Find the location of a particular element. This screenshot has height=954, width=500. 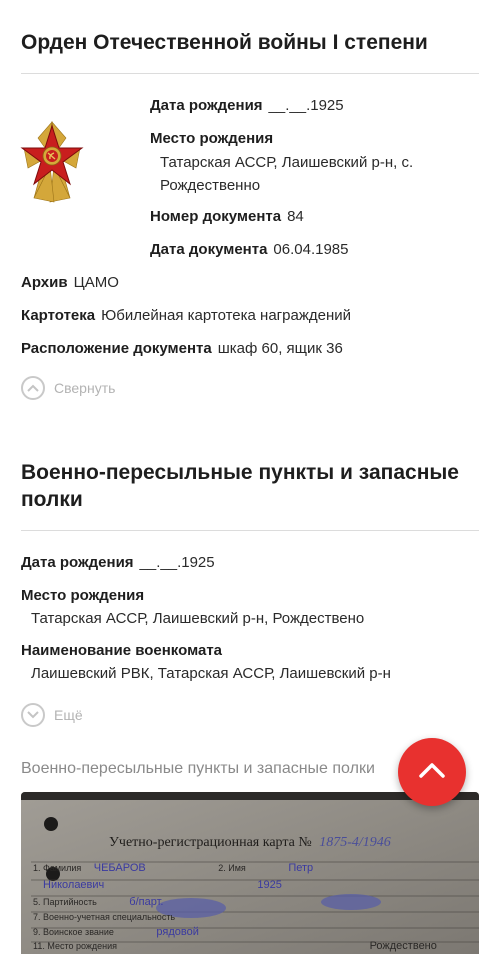

scan-line-5: 9. Воинское звание рядовой is located at coordinates (116, 932).